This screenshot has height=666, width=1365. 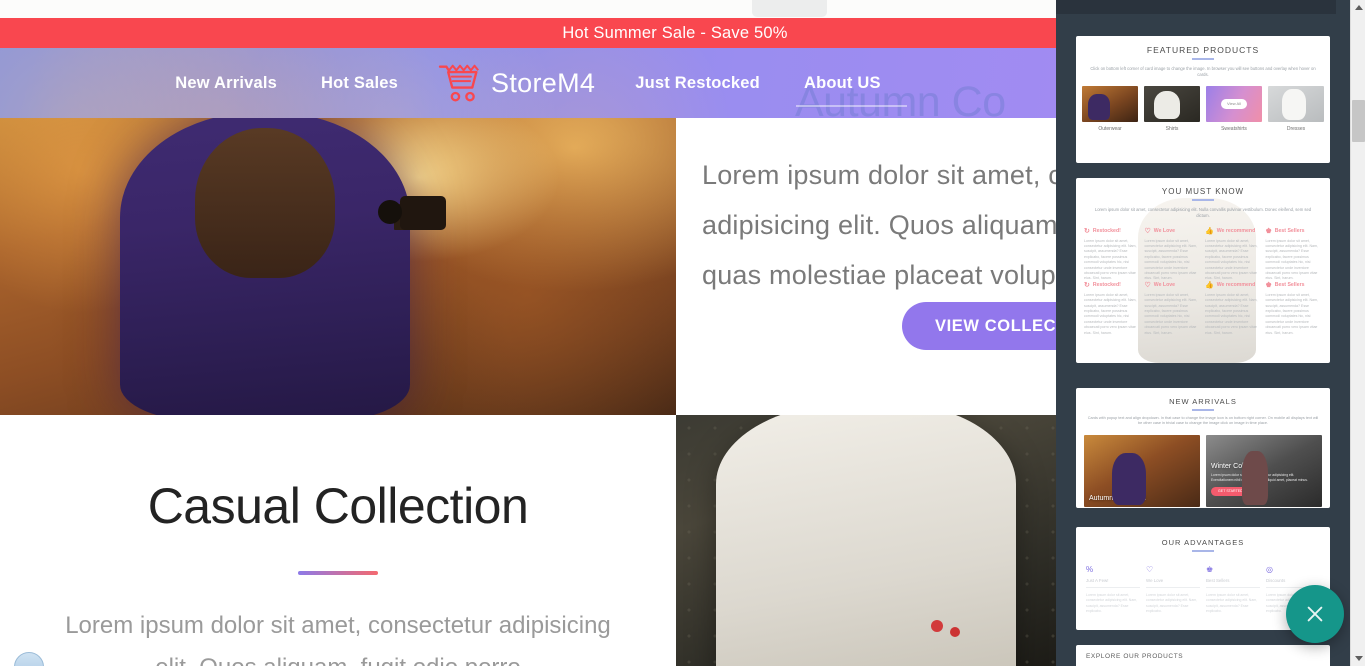 I want to click on caret-up-icon, so click(x=1358, y=7).